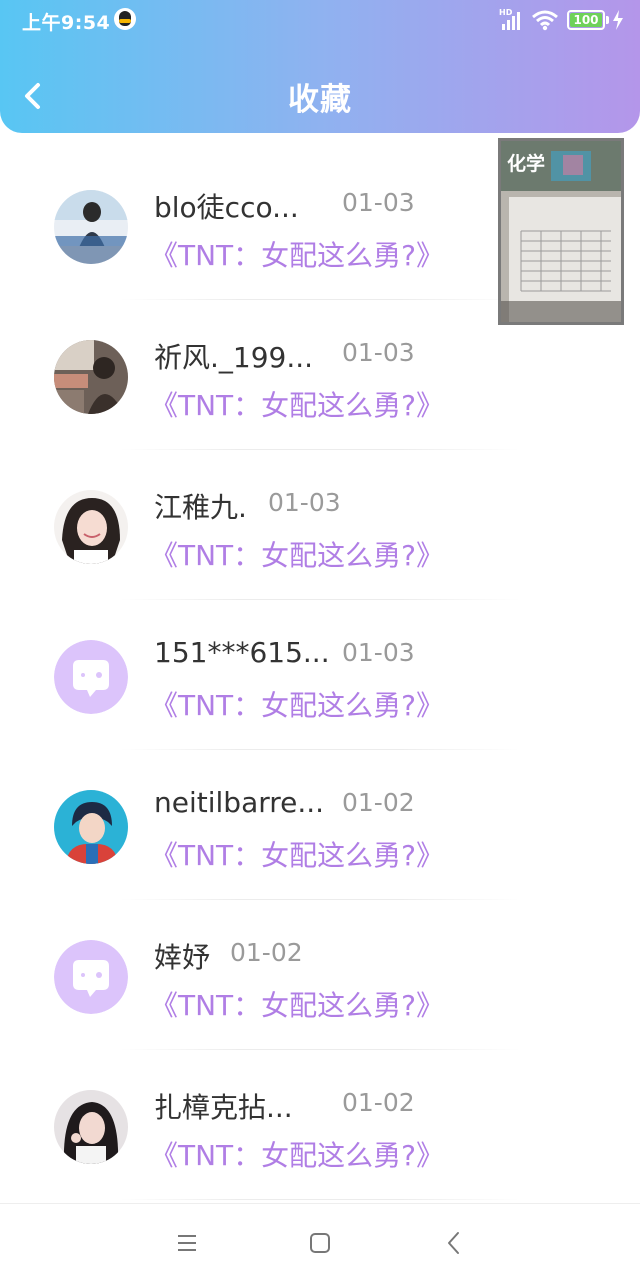  Describe the element at coordinates (320, 66) in the screenshot. I see `header-bar: 上午9:54 HD 100 收藏` at that location.